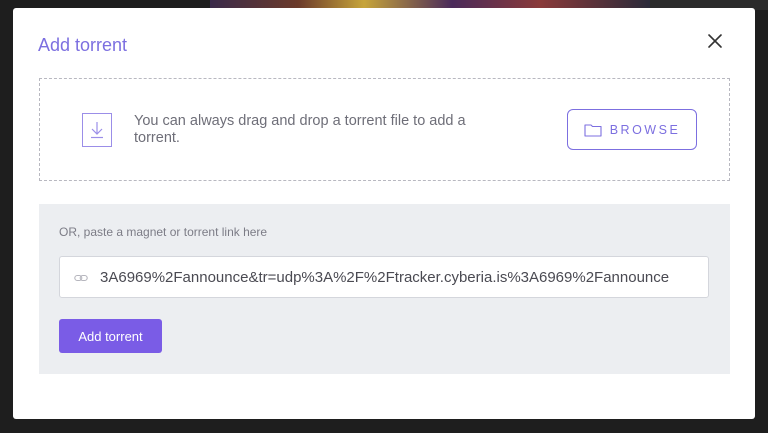 Image resolution: width=768 pixels, height=433 pixels. I want to click on browse-button: BROWSE, so click(632, 129).